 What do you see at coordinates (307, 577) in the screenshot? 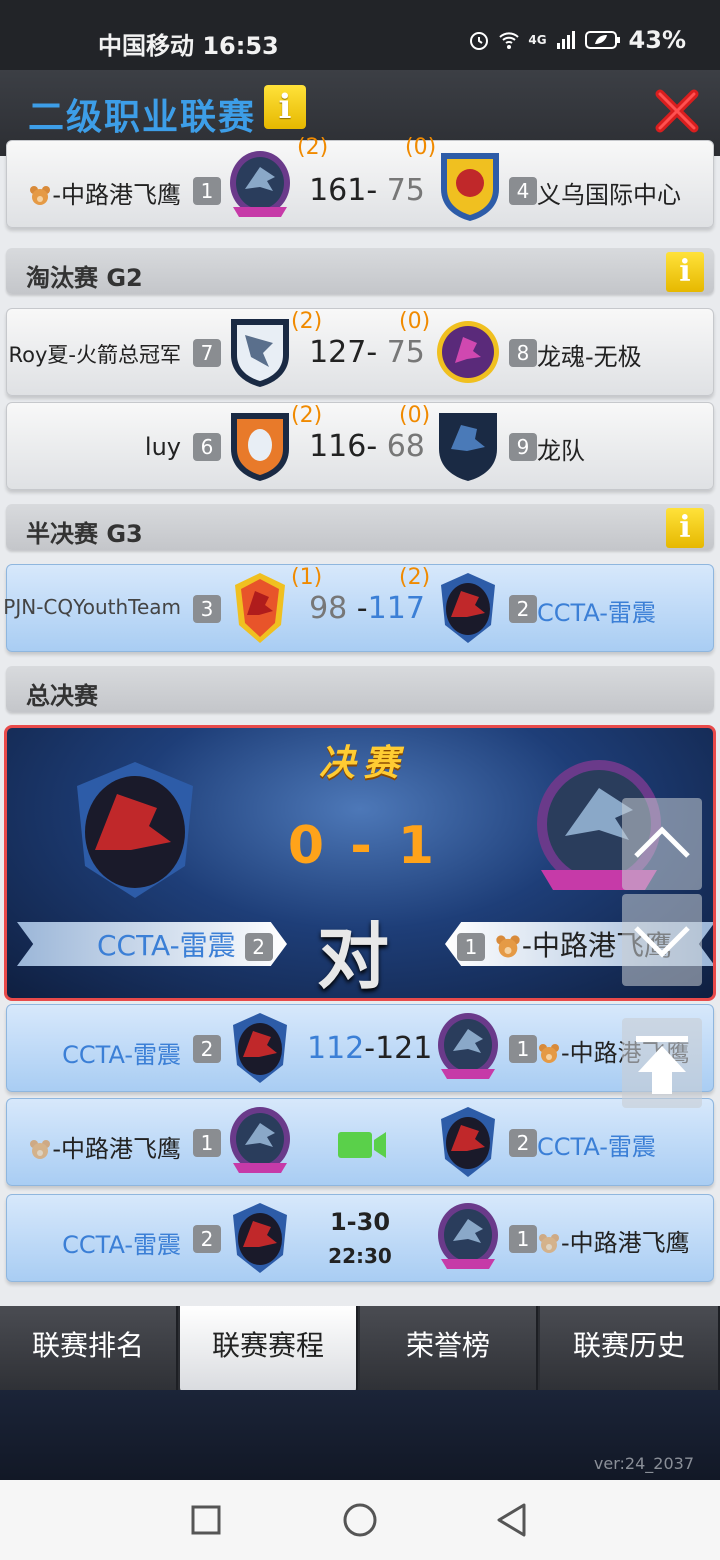
I see `wins-left: (1)` at bounding box center [307, 577].